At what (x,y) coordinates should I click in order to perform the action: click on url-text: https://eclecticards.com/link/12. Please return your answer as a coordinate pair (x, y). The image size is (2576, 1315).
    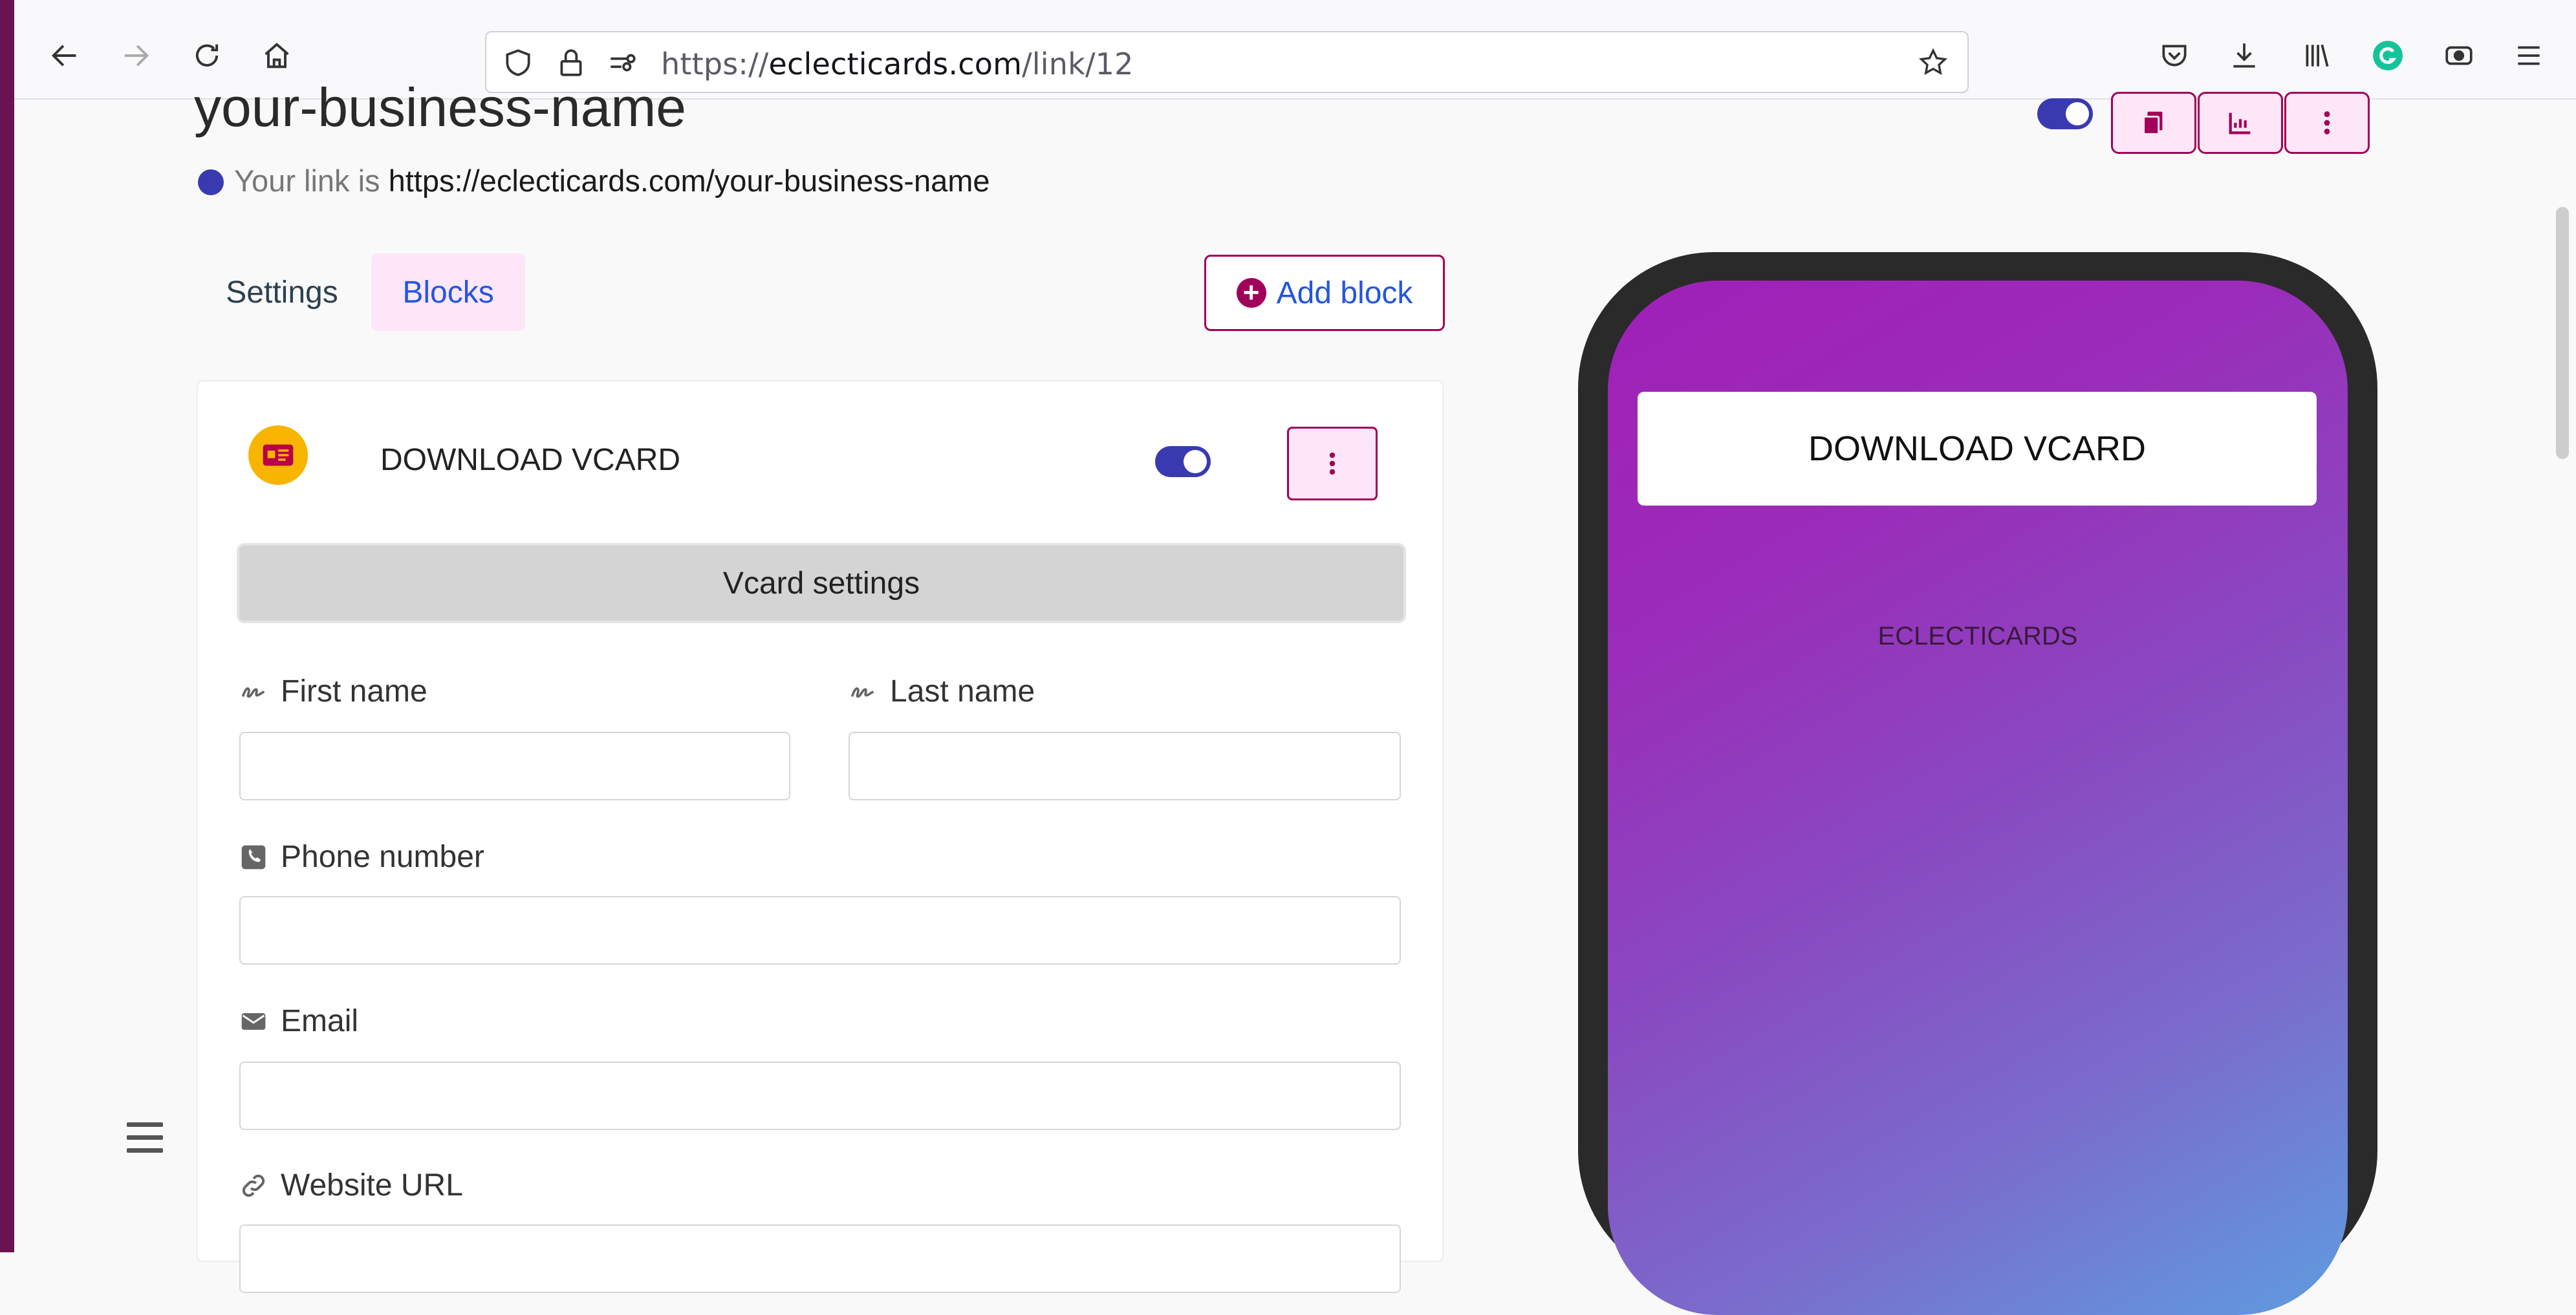
    Looking at the image, I should click on (897, 64).